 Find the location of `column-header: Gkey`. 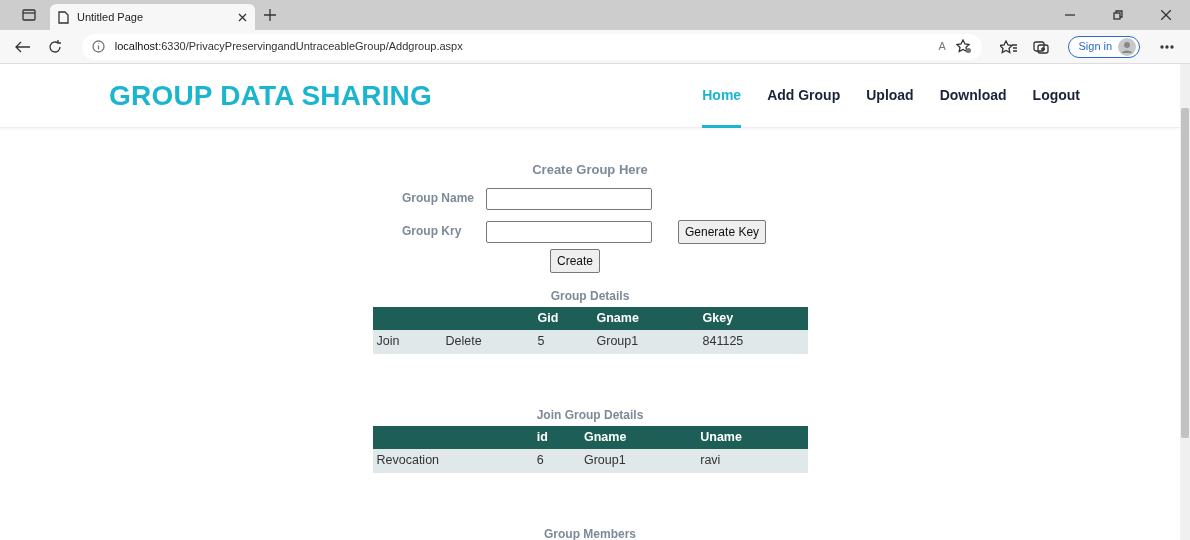

column-header: Gkey is located at coordinates (753, 318).